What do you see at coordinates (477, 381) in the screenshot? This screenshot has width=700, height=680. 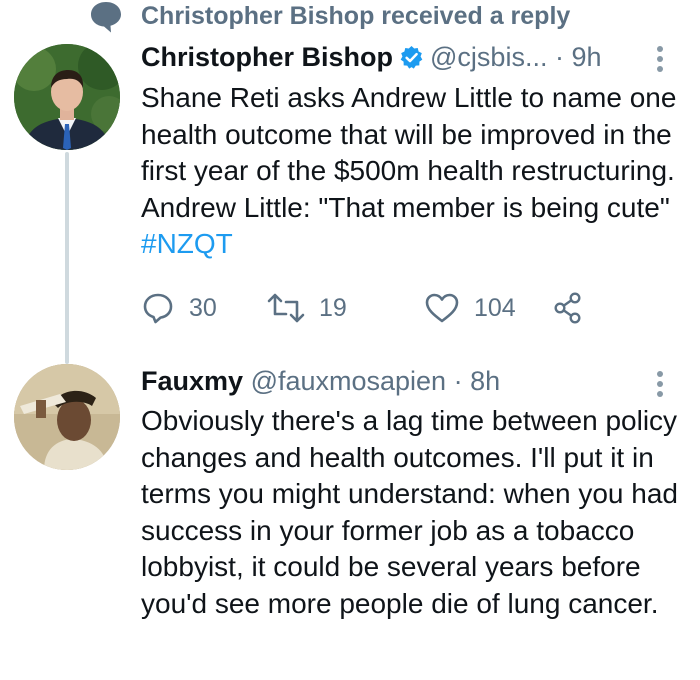 I see `timestamp: · 8h` at bounding box center [477, 381].